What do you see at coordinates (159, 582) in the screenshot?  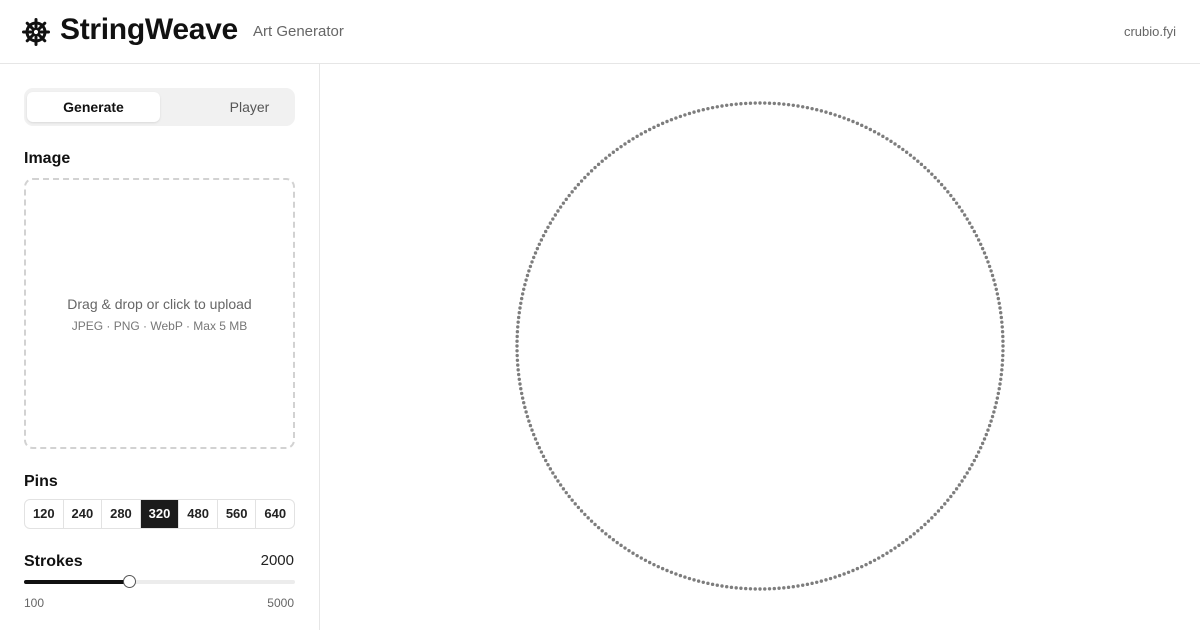 I see `strokes-slider` at bounding box center [159, 582].